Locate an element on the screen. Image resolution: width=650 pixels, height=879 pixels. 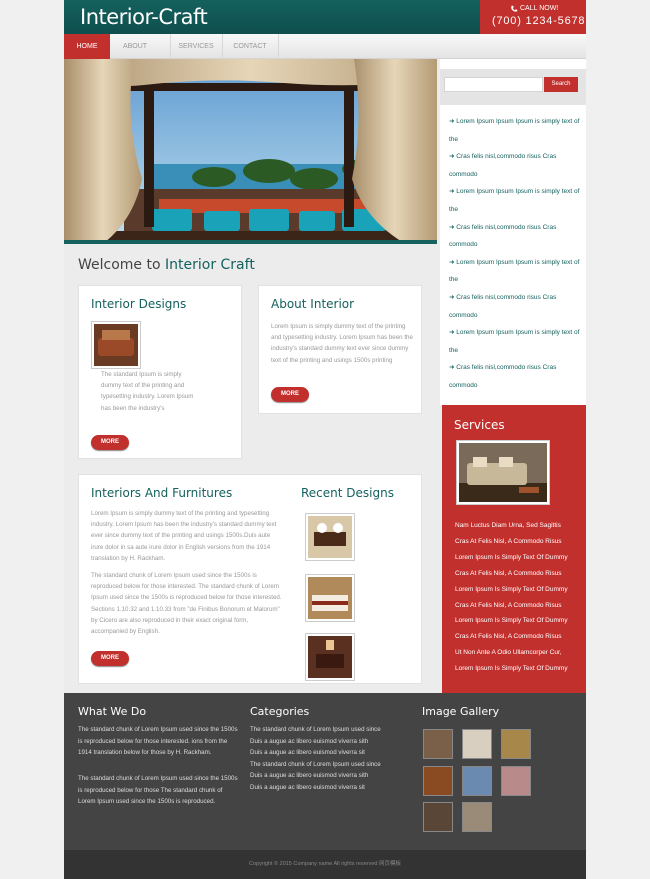
what-we-do-title: What We Do is located at coordinates (112, 711).